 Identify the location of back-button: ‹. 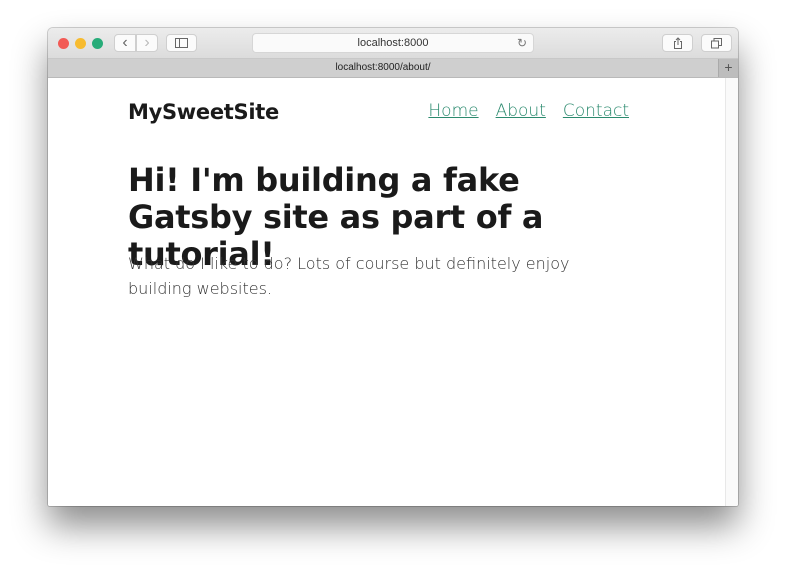
(125, 43).